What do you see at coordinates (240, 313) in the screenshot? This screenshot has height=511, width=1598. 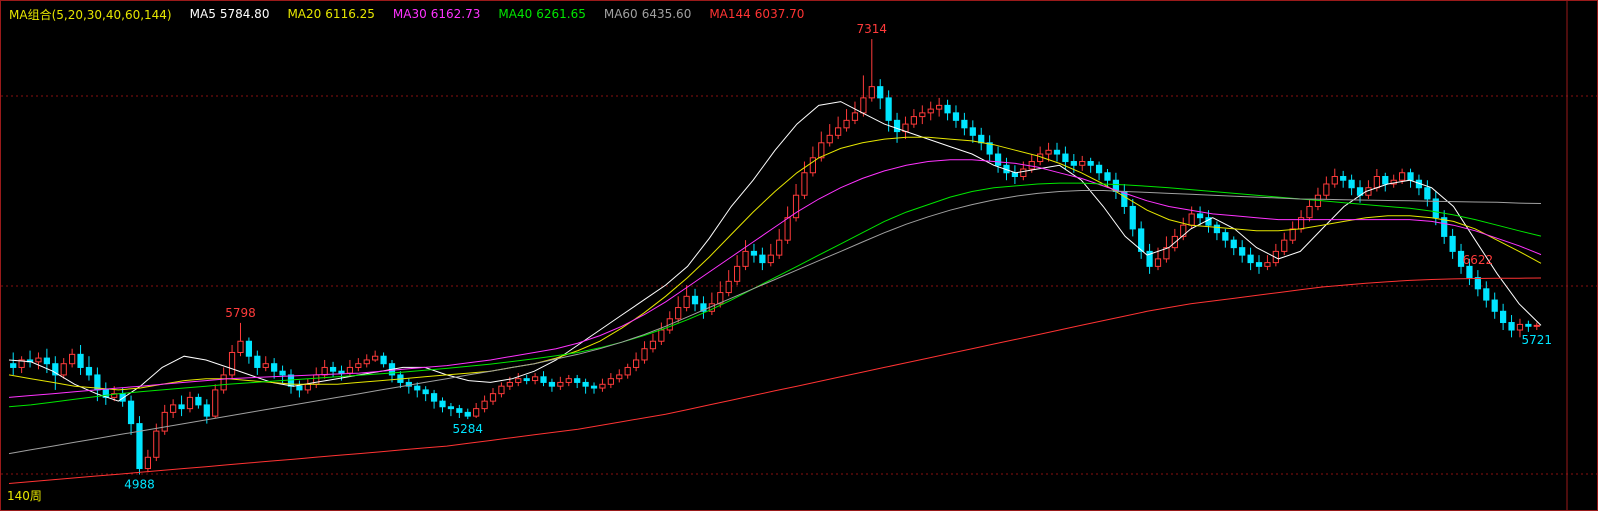 I see `high-price-label: 5798` at bounding box center [240, 313].